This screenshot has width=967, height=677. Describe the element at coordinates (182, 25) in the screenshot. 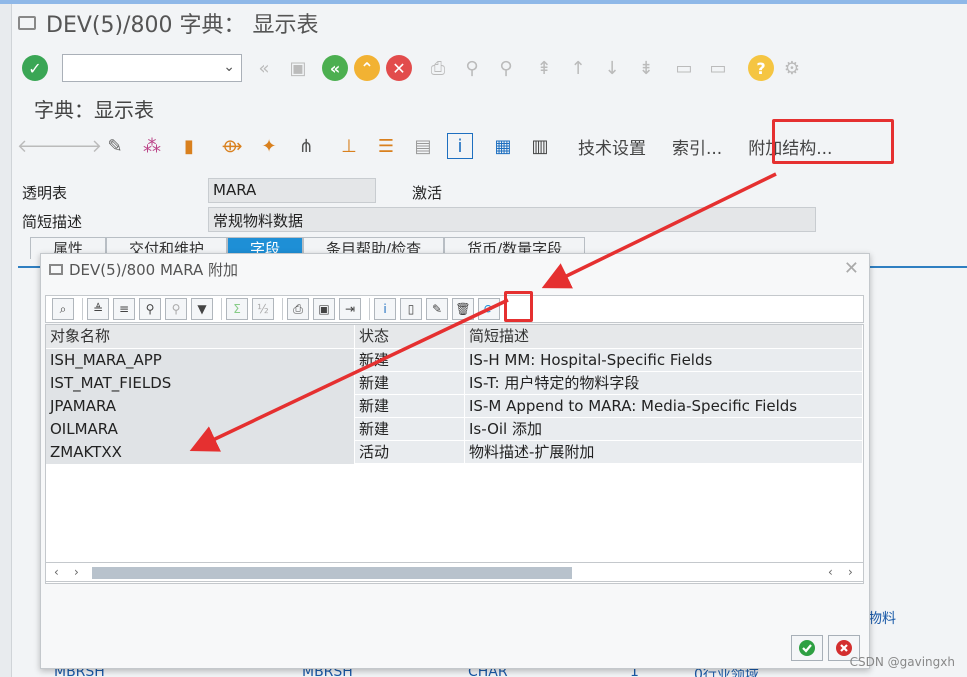

I see `window-title: DEV(5)/800 字典： 显示表` at that location.